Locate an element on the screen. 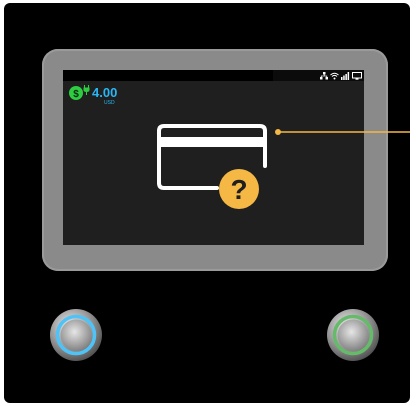  right-button is located at coordinates (353, 335).